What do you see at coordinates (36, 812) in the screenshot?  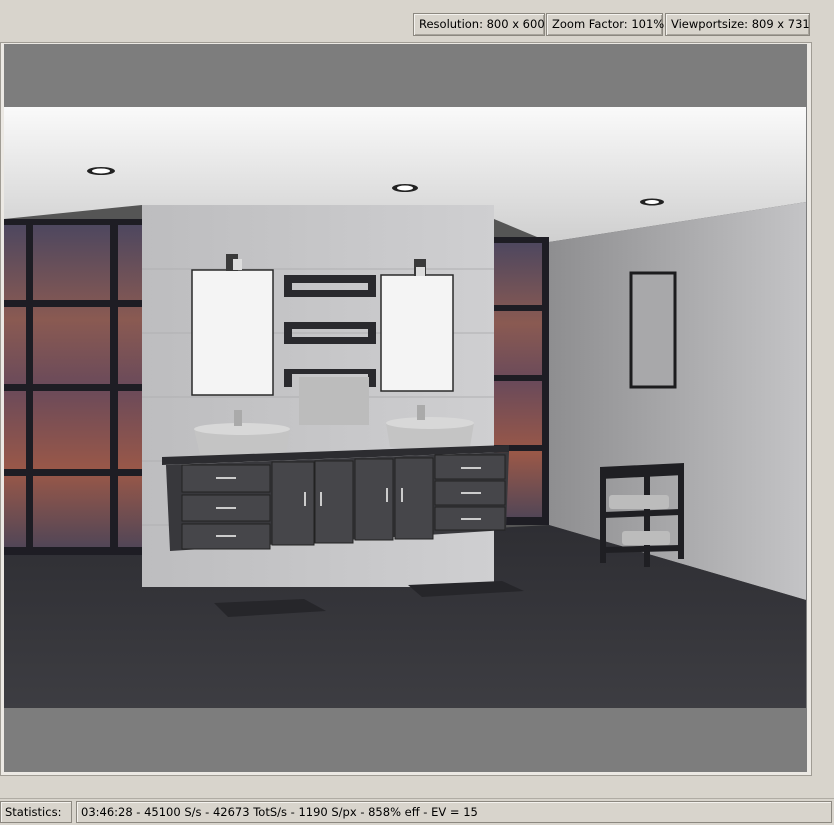 I see `statistics-label: Statistics:` at bounding box center [36, 812].